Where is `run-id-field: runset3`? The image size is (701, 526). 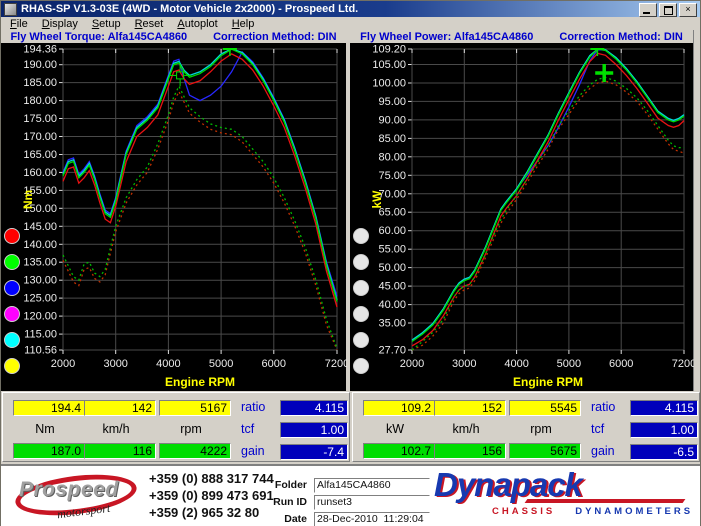 run-id-field: runset3 is located at coordinates (372, 502).